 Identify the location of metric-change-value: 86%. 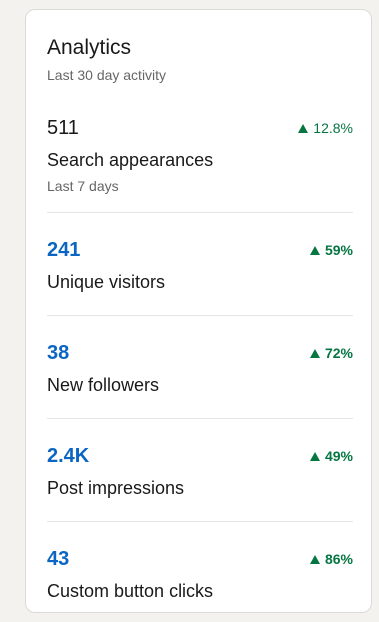
(338, 559).